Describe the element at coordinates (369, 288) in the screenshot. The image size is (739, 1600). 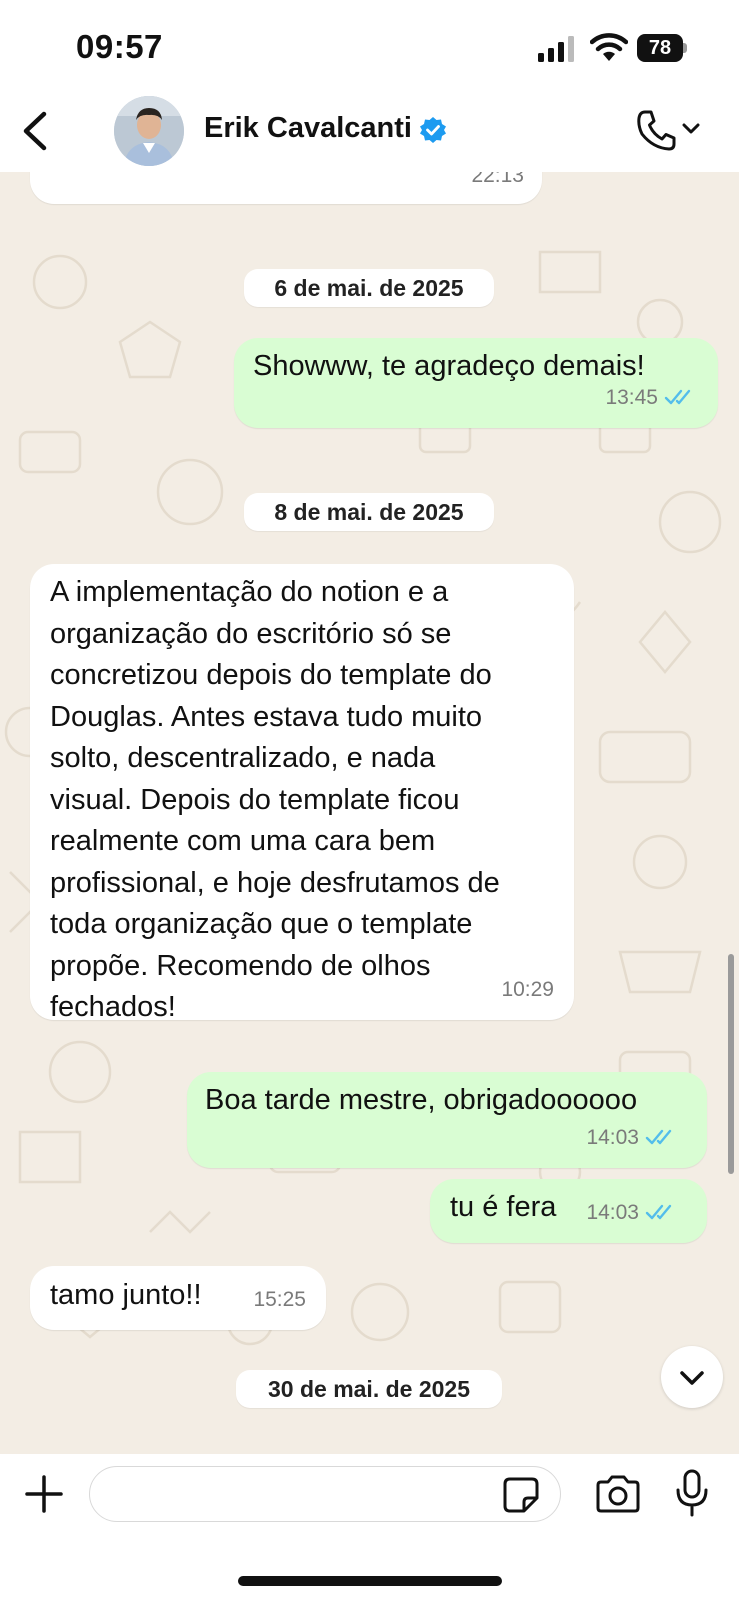
I see `date-separator: 6 de mai. de 2025` at that location.